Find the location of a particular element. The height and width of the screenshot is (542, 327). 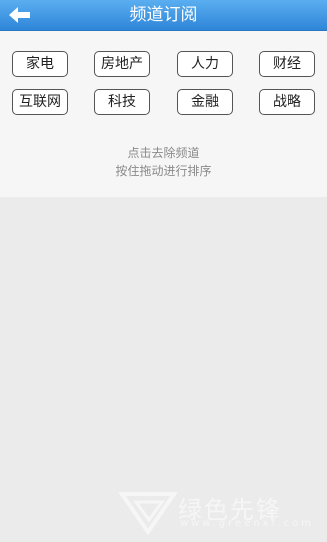

watermark: 绿色先锋 www.greenxf.com is located at coordinates (220, 513).